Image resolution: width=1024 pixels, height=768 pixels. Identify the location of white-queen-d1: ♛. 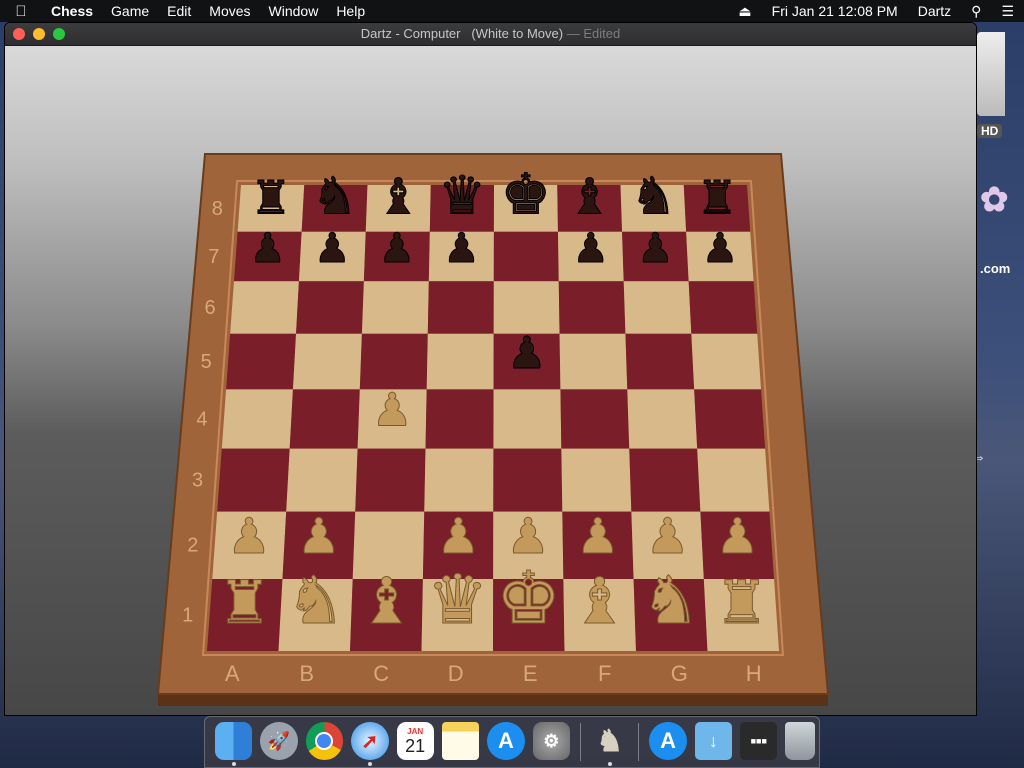
(457, 601).